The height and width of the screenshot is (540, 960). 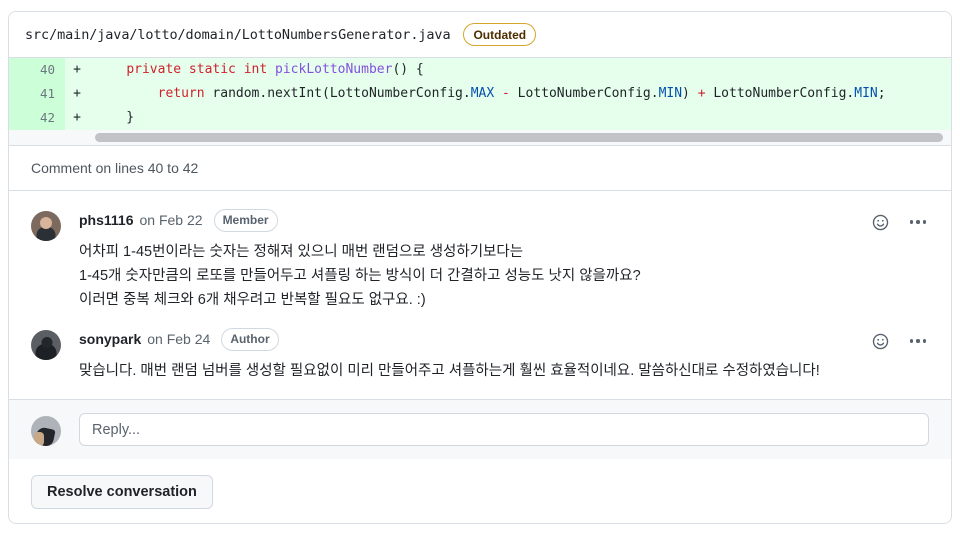 I want to click on comment-header: phs1116 on Feb 22 Member, so click(x=504, y=220).